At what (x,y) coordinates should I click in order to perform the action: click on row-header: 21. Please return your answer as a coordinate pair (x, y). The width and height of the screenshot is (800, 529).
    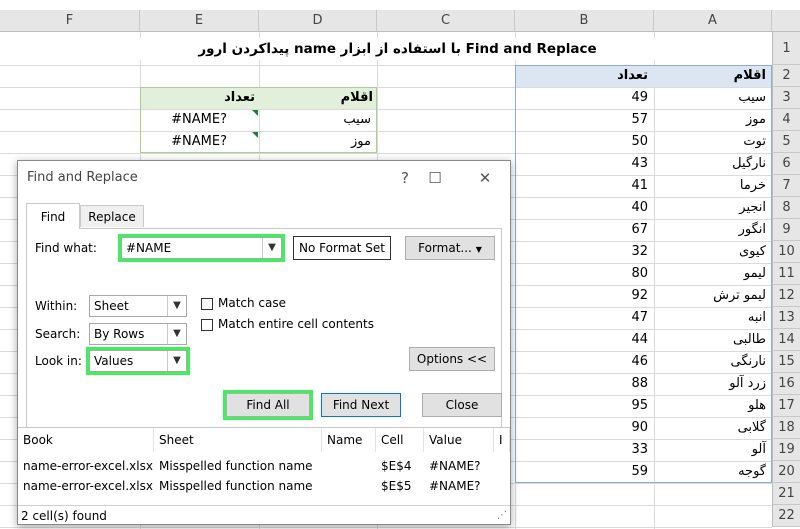
    Looking at the image, I should click on (786, 494).